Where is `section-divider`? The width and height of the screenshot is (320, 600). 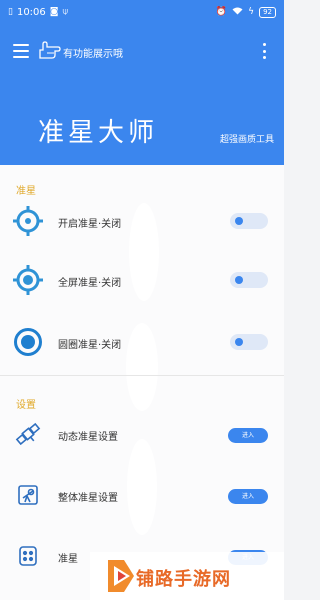 section-divider is located at coordinates (142, 375).